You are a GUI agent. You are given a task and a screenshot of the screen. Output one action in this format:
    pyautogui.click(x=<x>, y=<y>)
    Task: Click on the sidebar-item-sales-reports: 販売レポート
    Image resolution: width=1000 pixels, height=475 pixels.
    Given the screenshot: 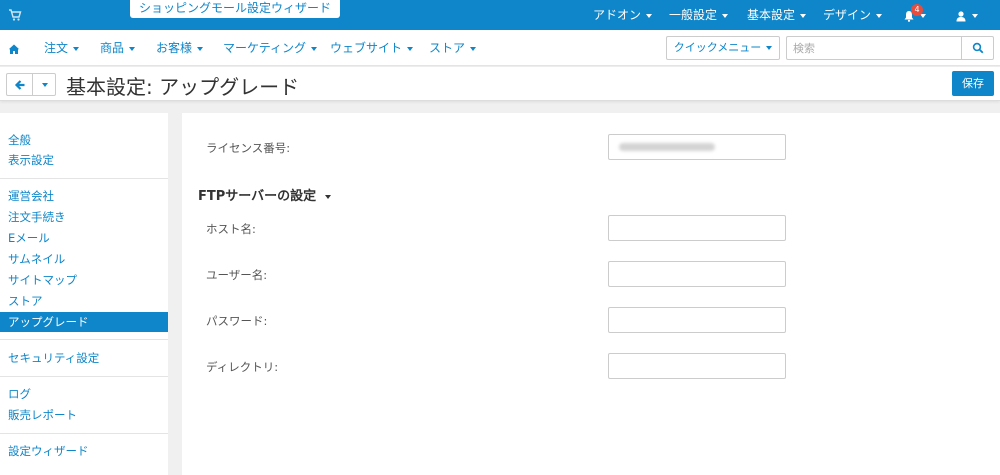 What is the action you would take?
    pyautogui.click(x=84, y=415)
    